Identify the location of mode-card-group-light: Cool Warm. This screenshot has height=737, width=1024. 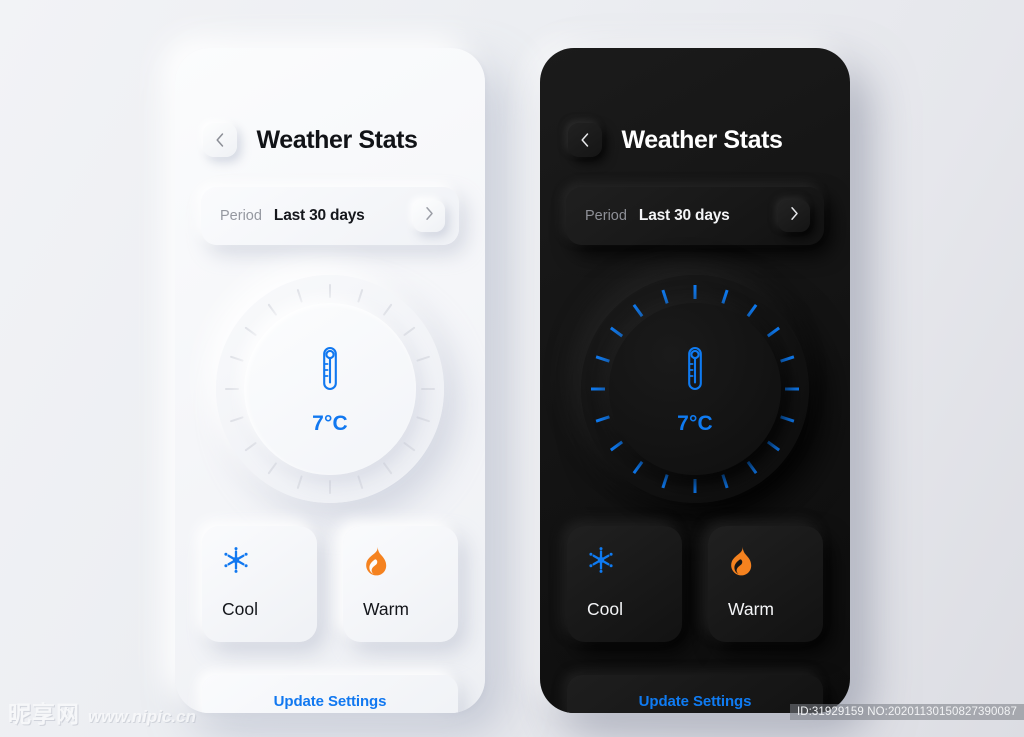
(330, 584).